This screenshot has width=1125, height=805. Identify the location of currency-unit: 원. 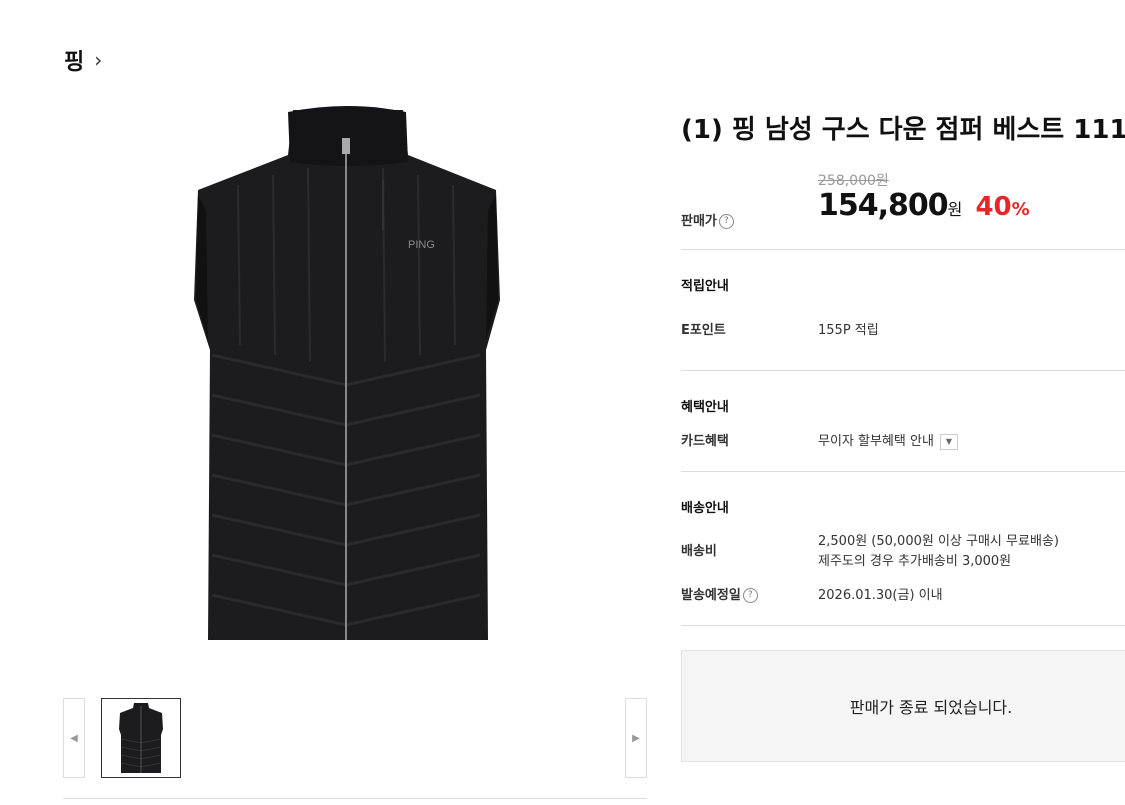
(955, 209).